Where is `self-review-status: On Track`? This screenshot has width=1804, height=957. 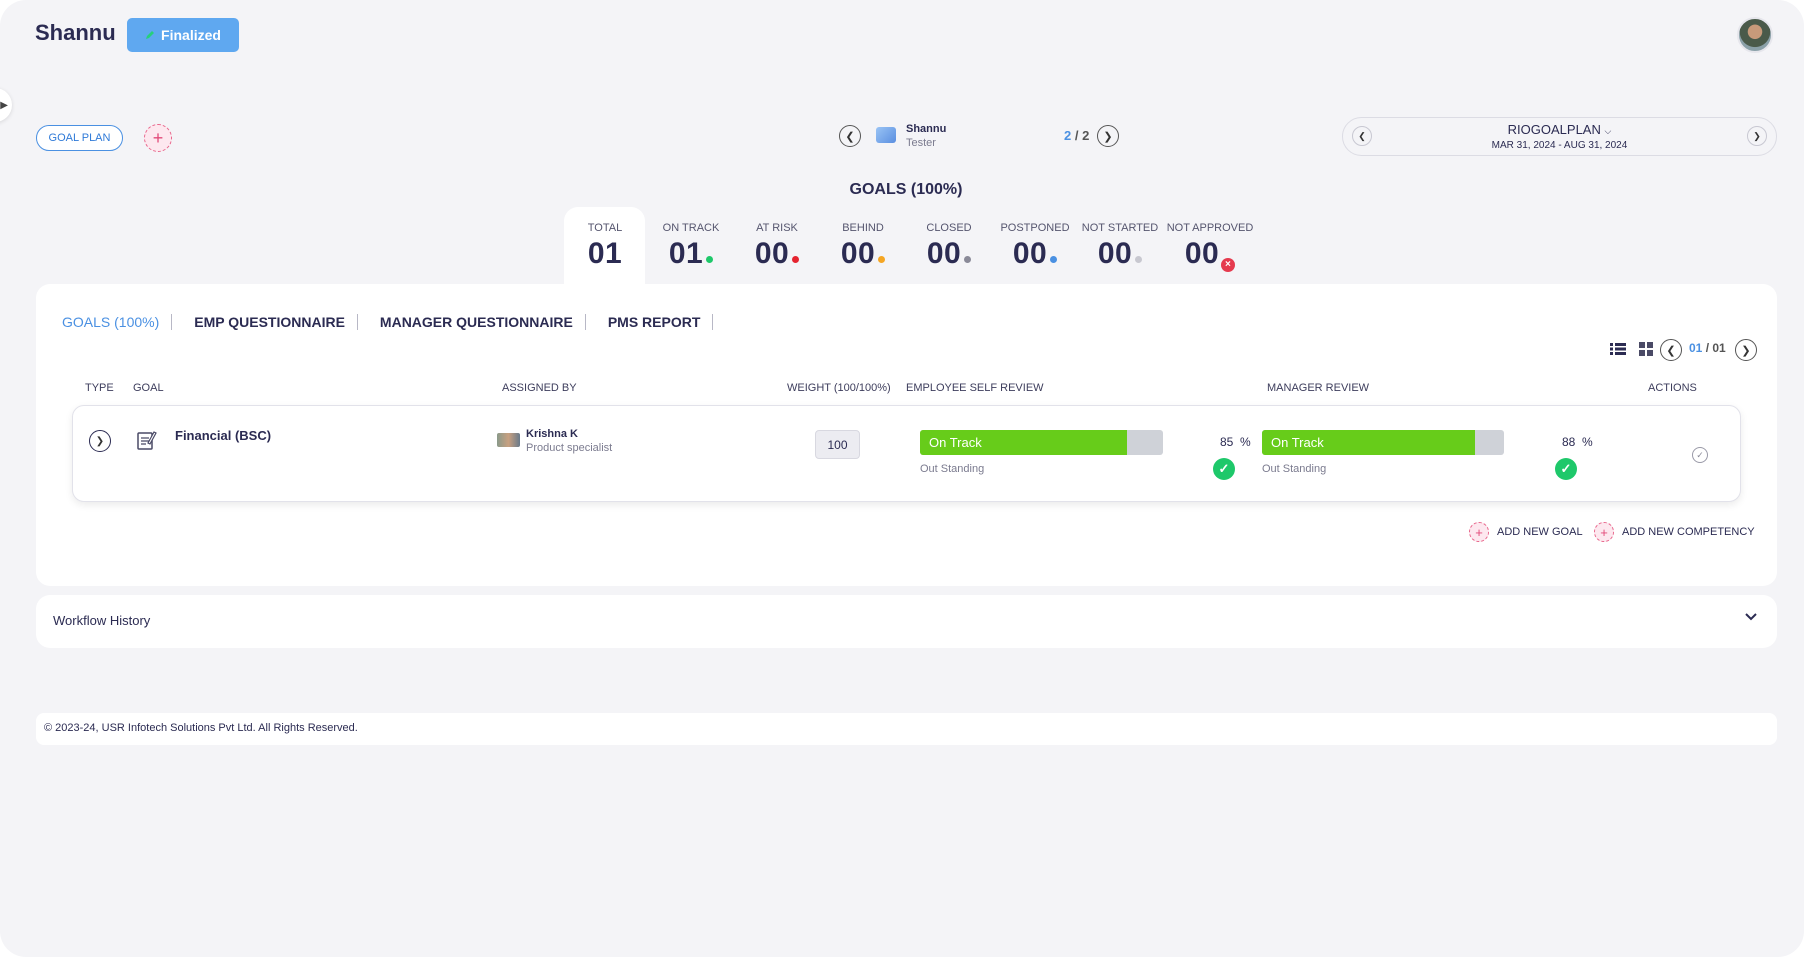 self-review-status: On Track is located at coordinates (955, 442).